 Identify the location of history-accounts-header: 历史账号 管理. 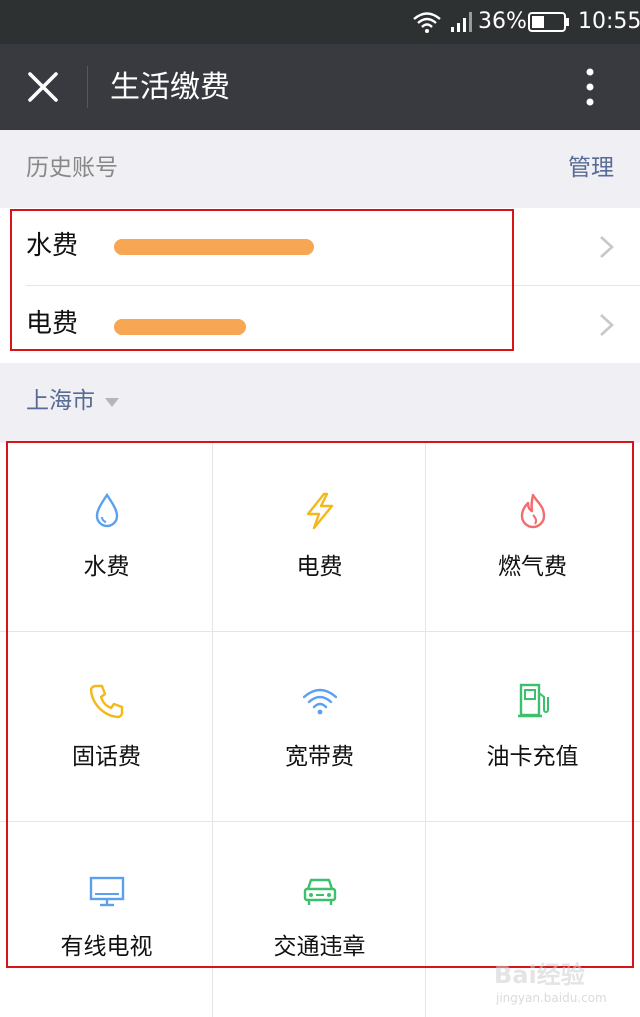
(320, 169).